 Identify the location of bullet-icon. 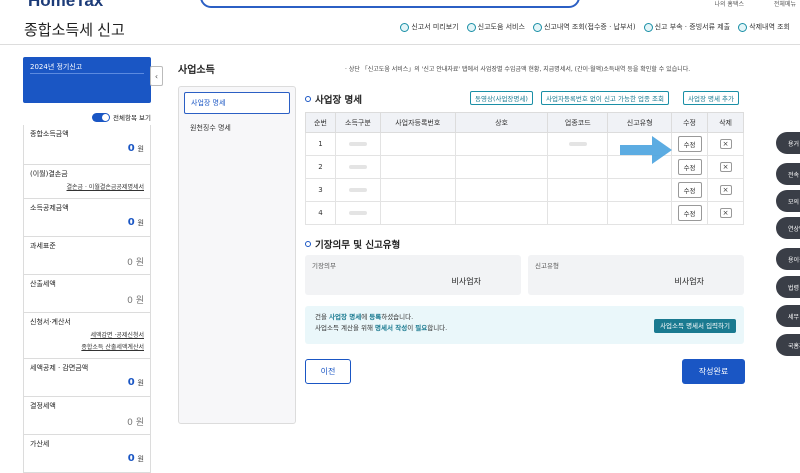
(308, 244).